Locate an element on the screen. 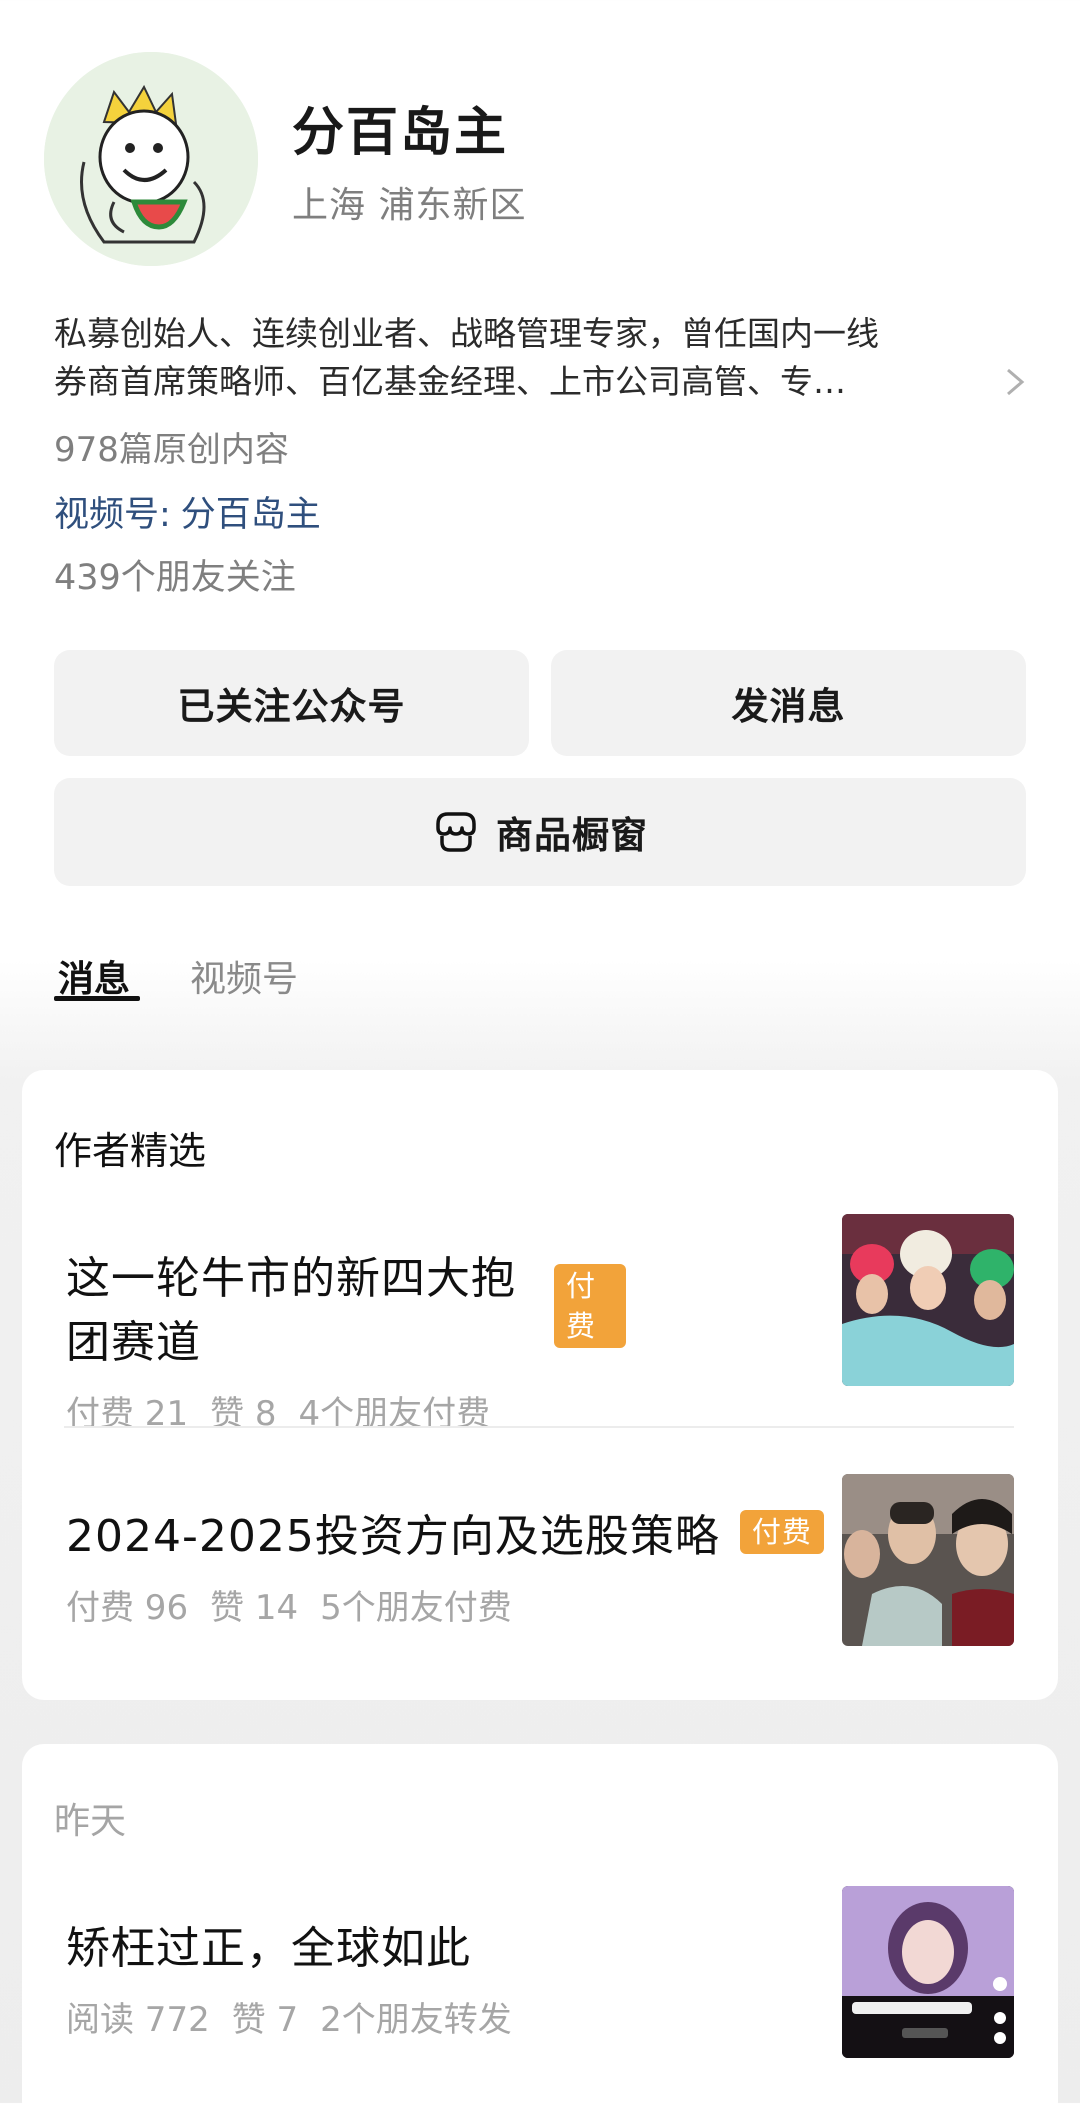 The image size is (1080, 2124). like-count: 赞 7 is located at coordinates (265, 2020).